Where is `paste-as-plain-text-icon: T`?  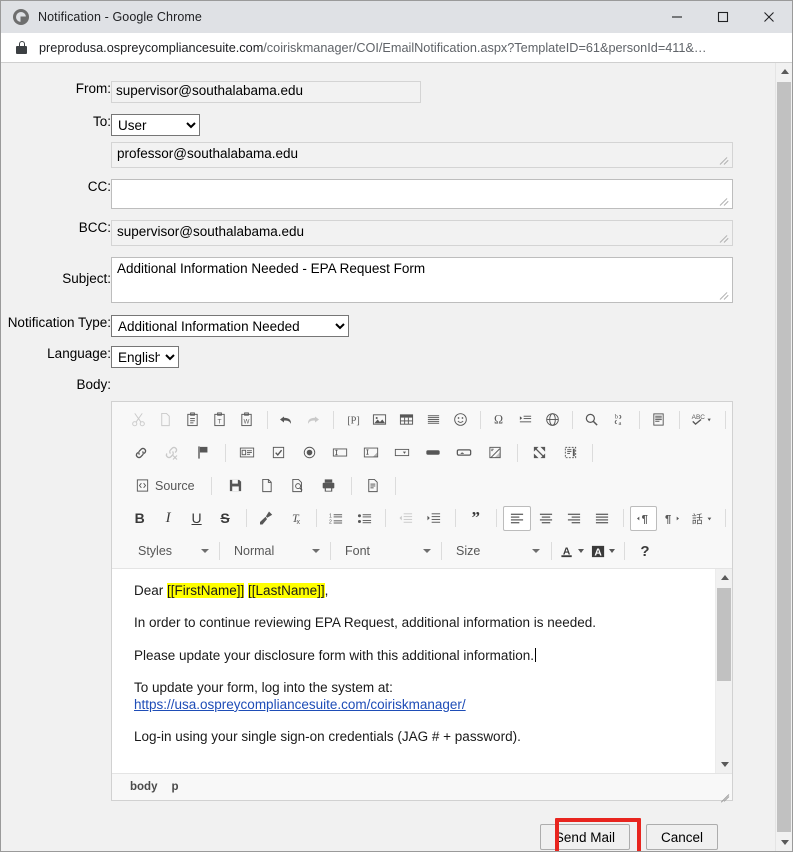 paste-as-plain-text-icon: T is located at coordinates (220, 419).